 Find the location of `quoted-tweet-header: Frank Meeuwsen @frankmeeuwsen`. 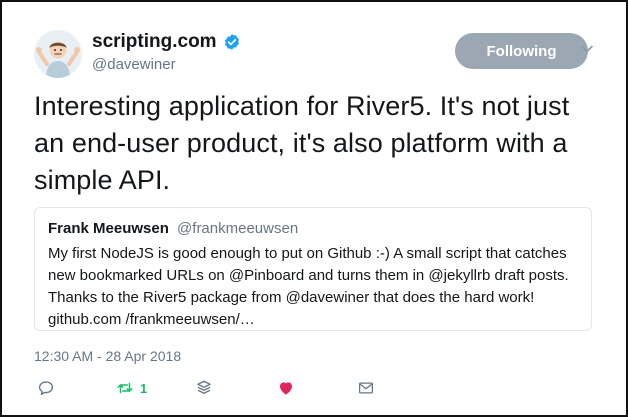

quoted-tweet-header: Frank Meeuwsen @frankmeeuwsen is located at coordinates (173, 228).